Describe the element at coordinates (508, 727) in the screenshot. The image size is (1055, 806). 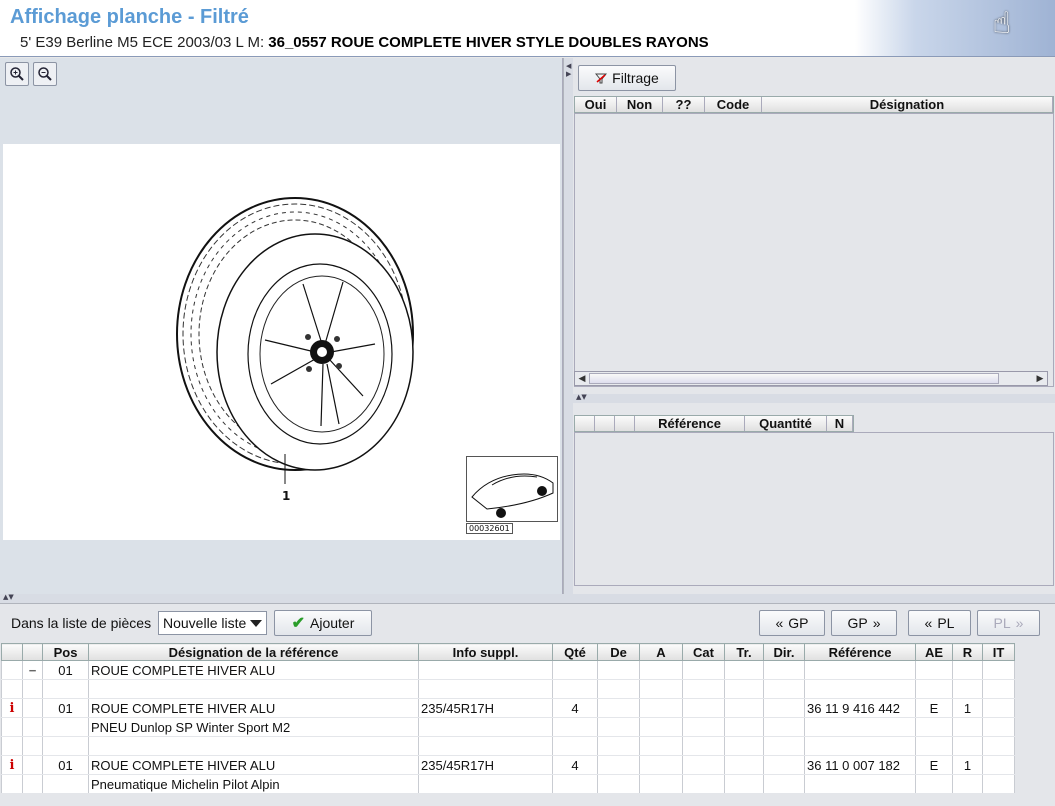
I see `table-row: PNEU Dunlop SP Winter Sport M2` at that location.